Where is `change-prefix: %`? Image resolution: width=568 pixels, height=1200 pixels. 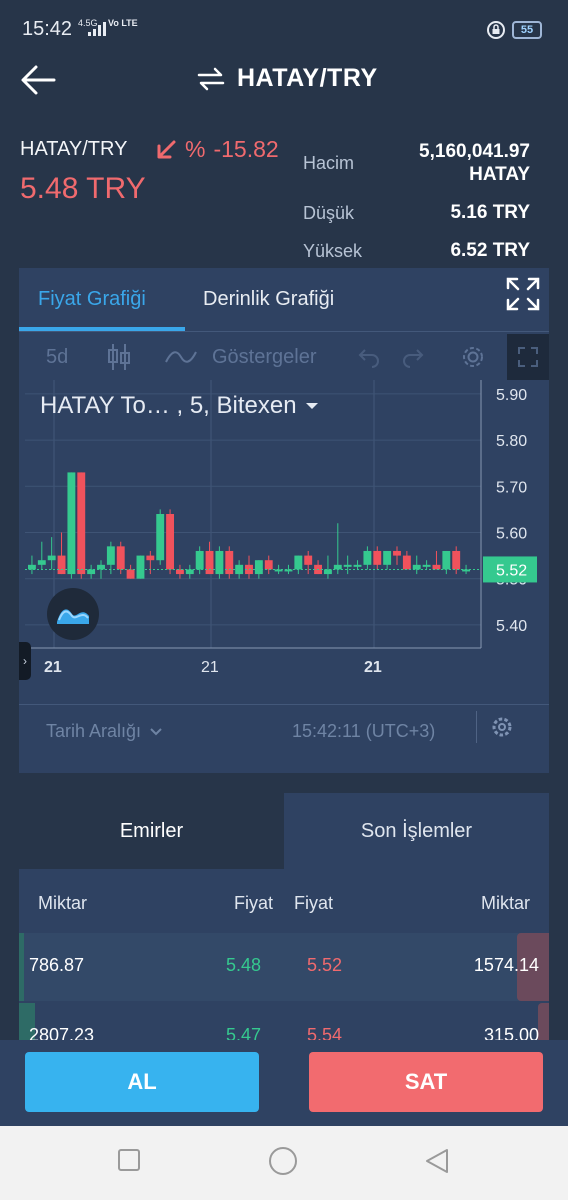 change-prefix: % is located at coordinates (195, 149).